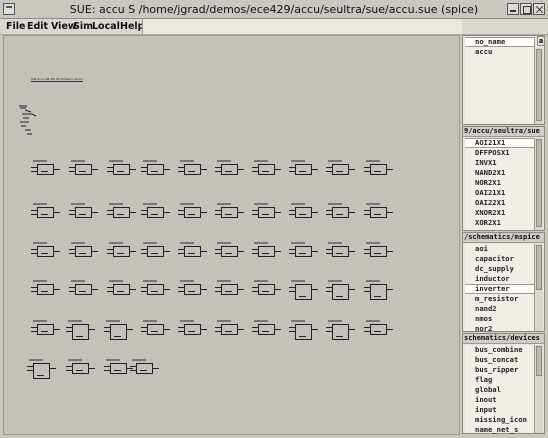  I want to click on list-item: dc_supply, so click(499, 269).